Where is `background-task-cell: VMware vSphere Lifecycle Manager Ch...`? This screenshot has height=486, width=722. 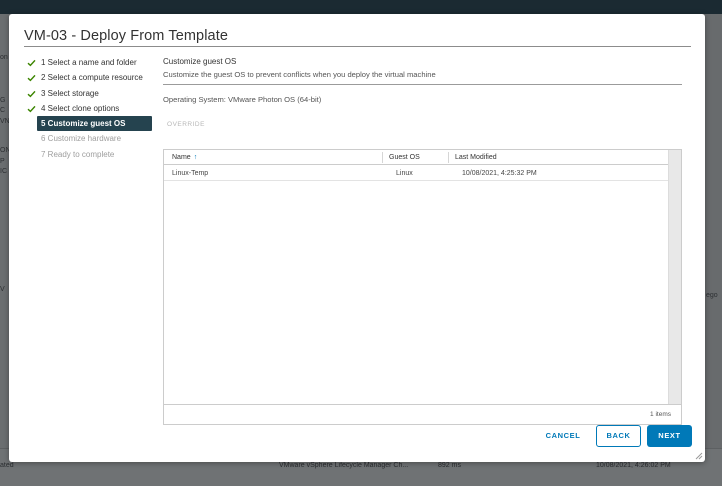 background-task-cell: VMware vSphere Lifecycle Manager Ch... is located at coordinates (344, 465).